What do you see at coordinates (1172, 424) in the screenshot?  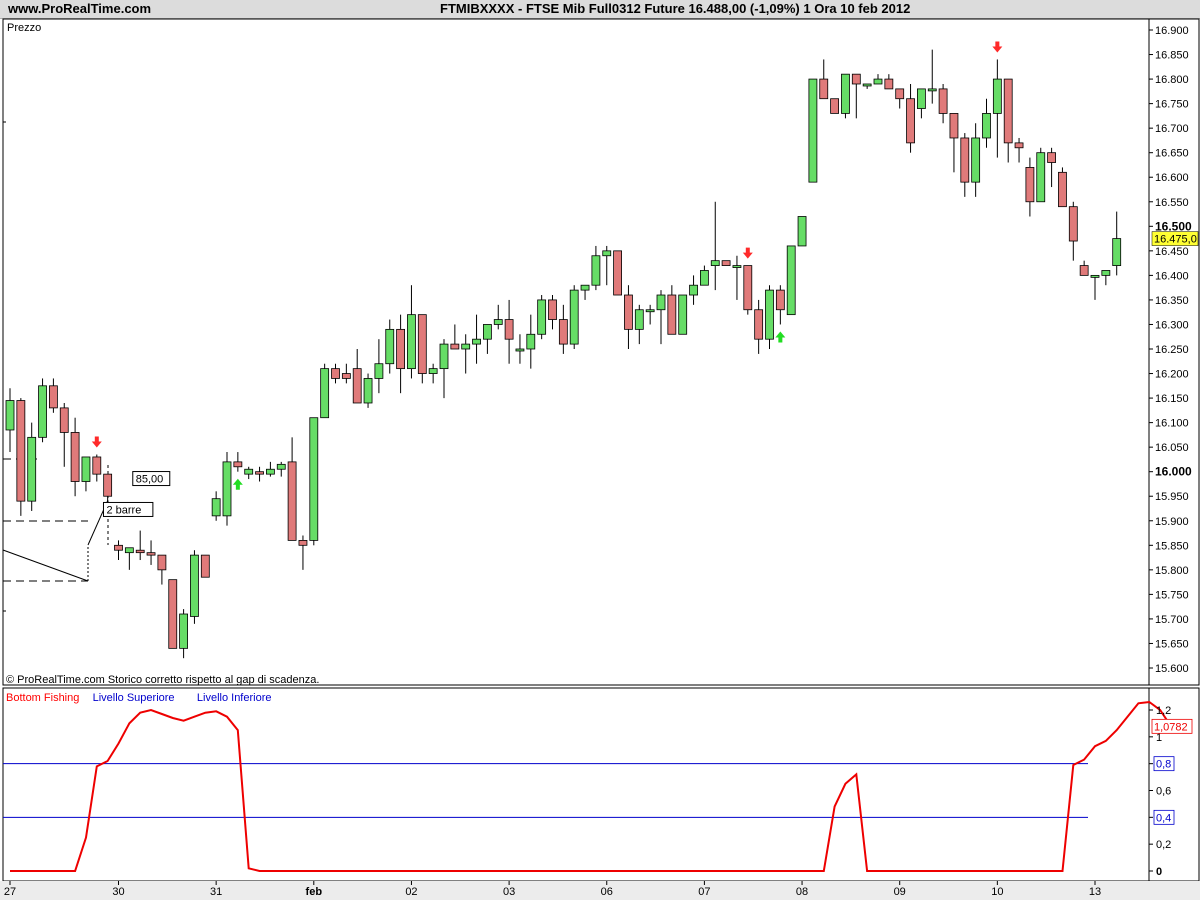 I see `price-tick-label: 16.100` at bounding box center [1172, 424].